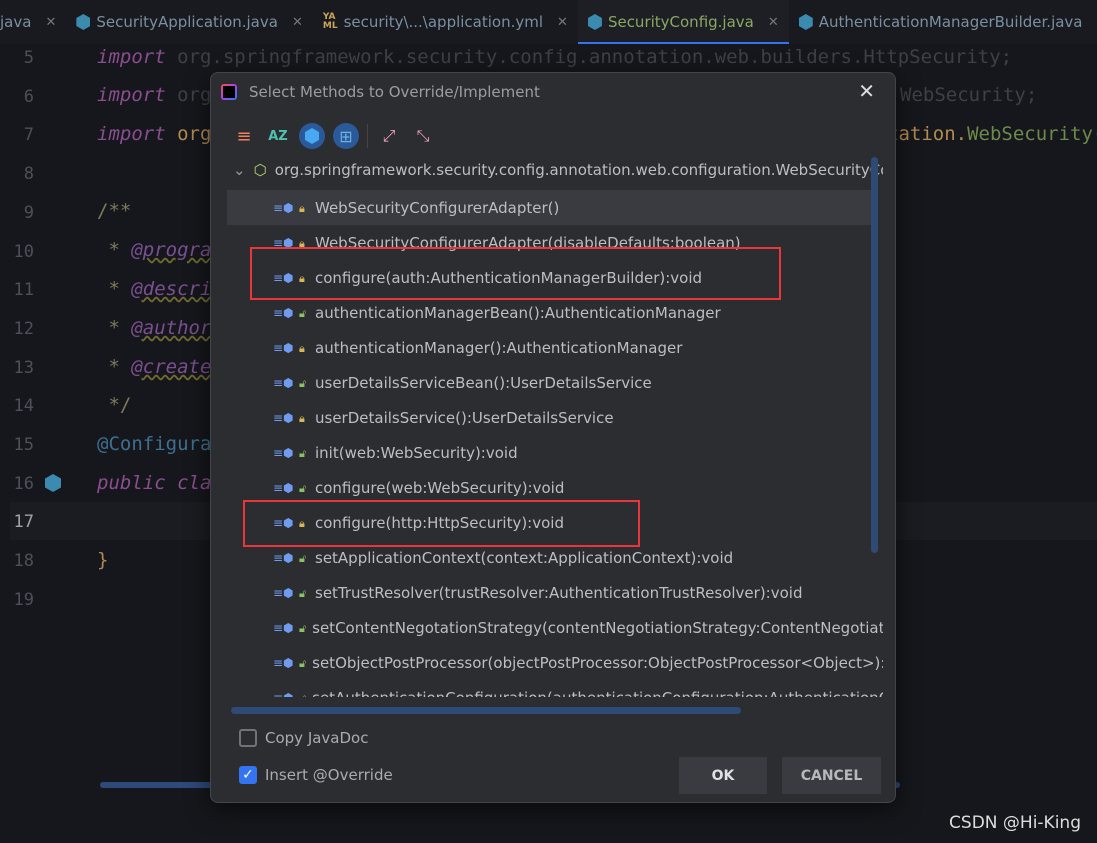 Image resolution: width=1097 pixels, height=843 pixels. I want to click on show-classes-icon, so click(312, 136).